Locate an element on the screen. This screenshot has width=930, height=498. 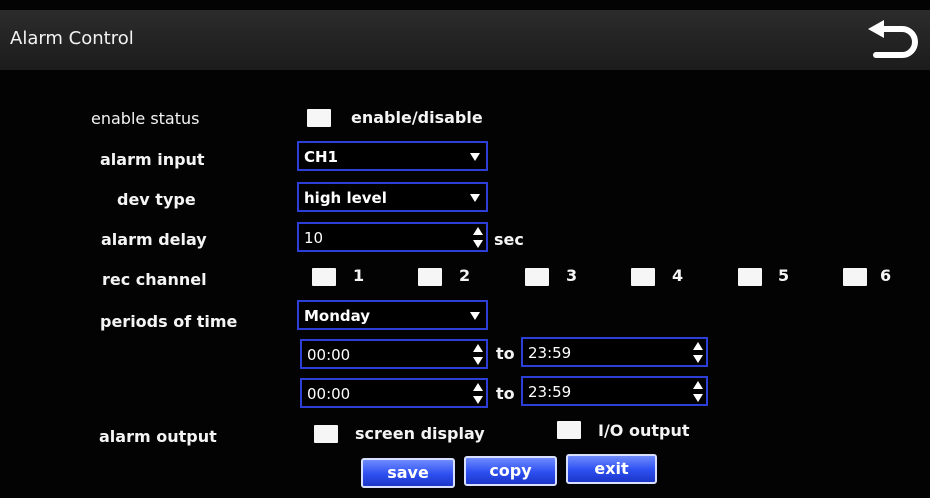
alarm-delay-unit: sec is located at coordinates (509, 239).